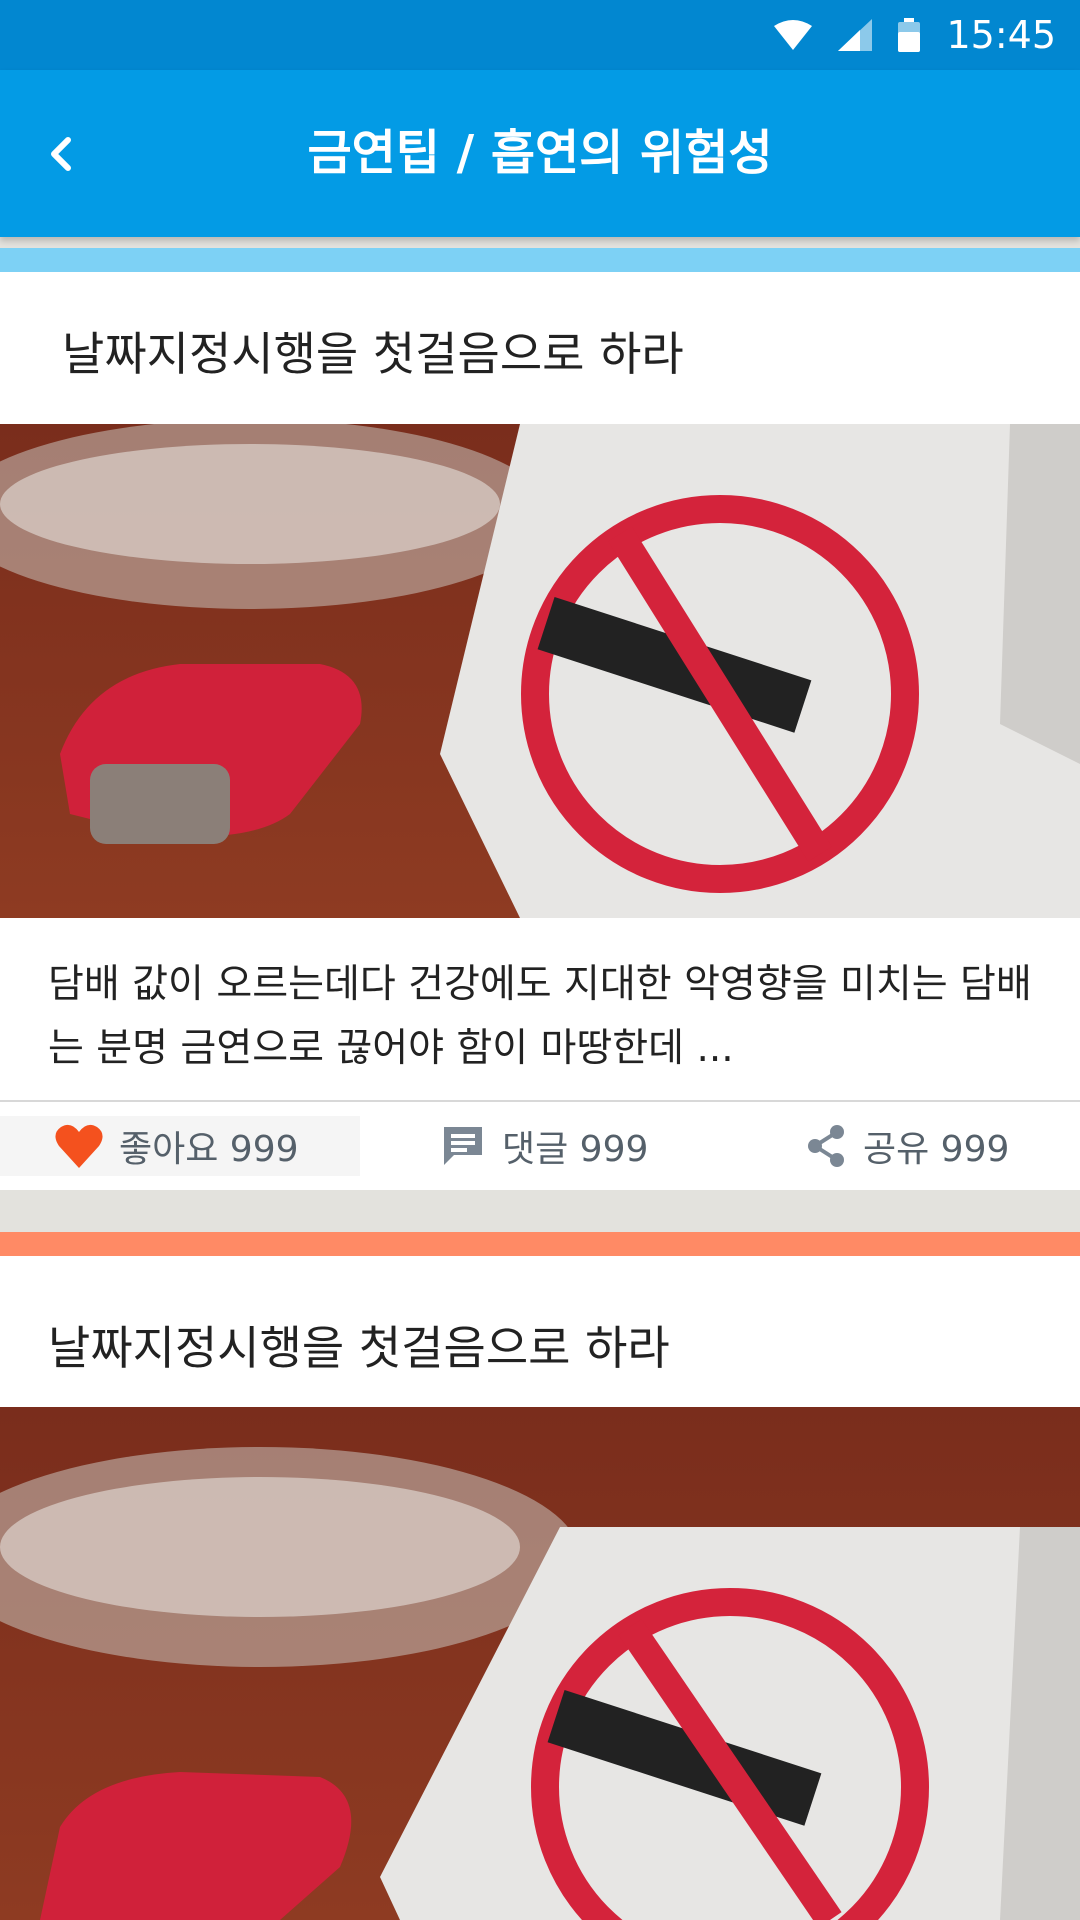 This screenshot has height=1920, width=1080. I want to click on page-title: 금연팁 / 흡연의 위험성, so click(540, 153).